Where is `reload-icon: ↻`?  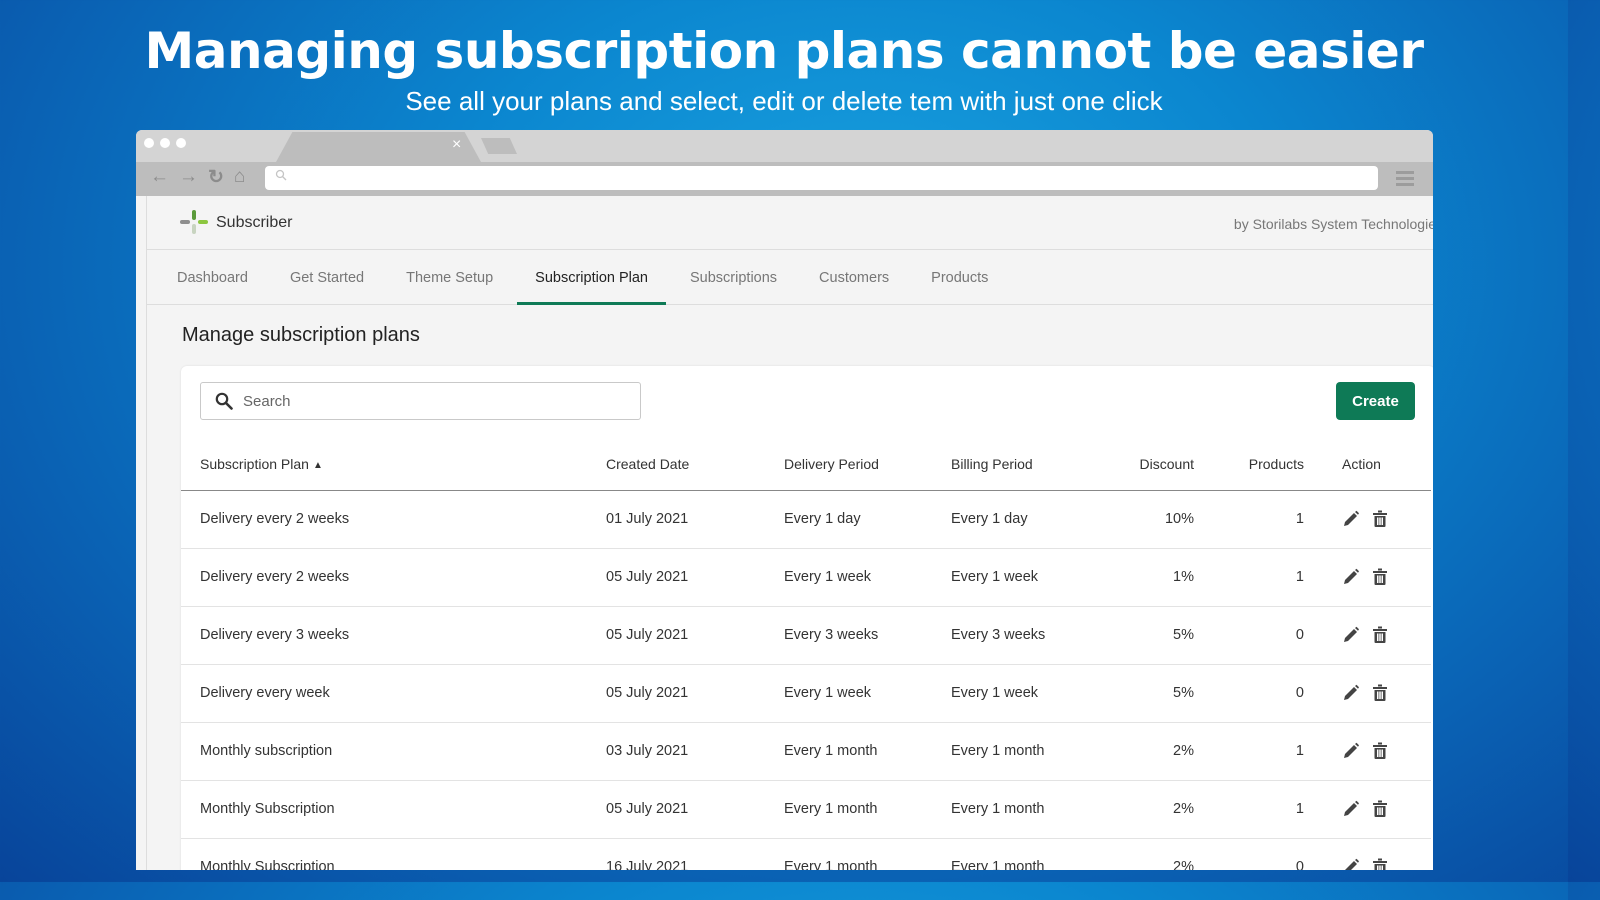 reload-icon: ↻ is located at coordinates (216, 177).